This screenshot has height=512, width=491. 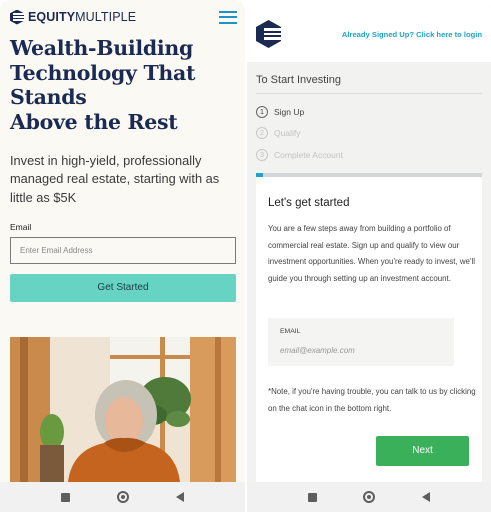 I want to click on step-number: 2, so click(x=262, y=133).